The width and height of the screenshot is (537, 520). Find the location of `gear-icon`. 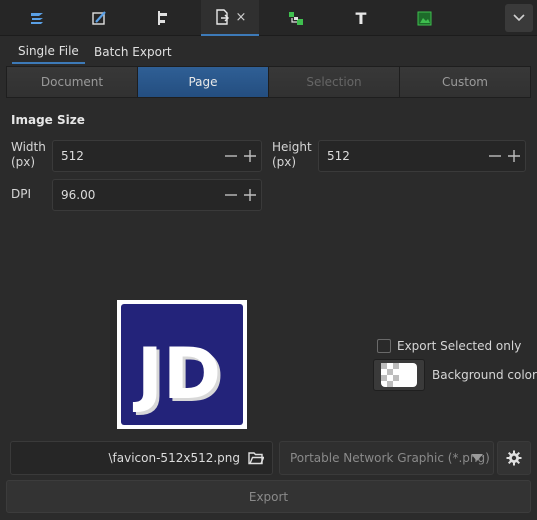

gear-icon is located at coordinates (514, 458).